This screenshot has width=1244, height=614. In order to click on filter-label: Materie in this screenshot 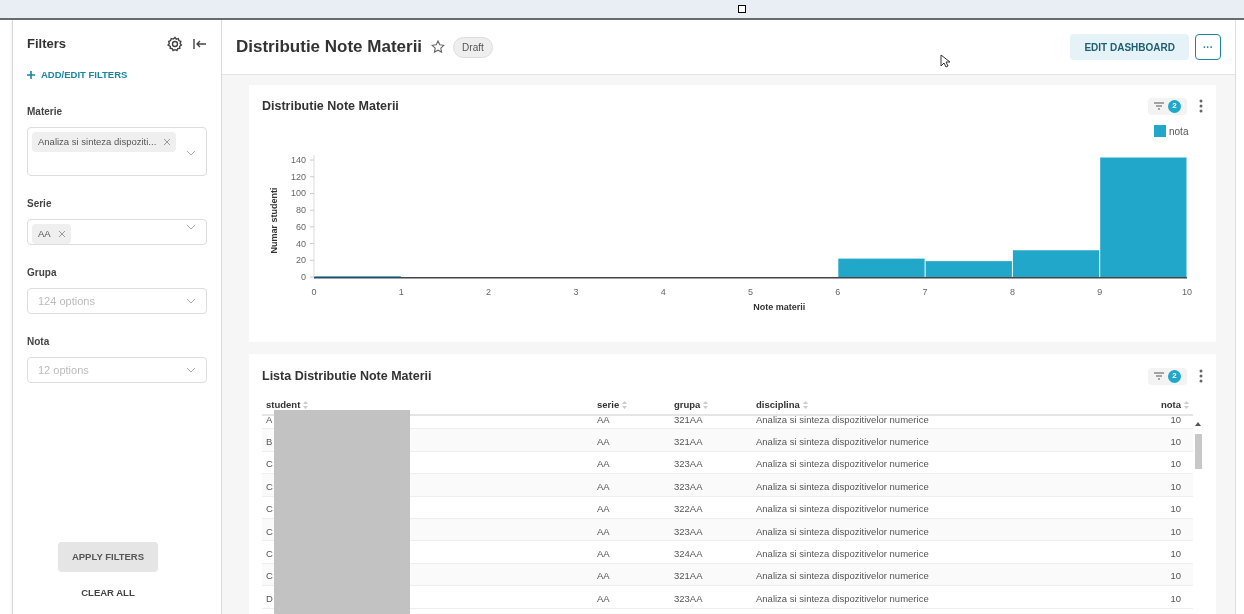, I will do `click(45, 111)`.